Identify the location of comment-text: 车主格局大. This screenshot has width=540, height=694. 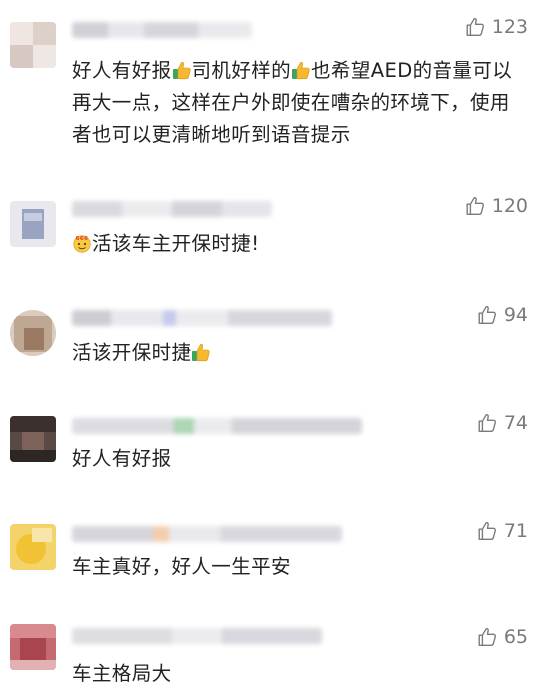
(122, 673).